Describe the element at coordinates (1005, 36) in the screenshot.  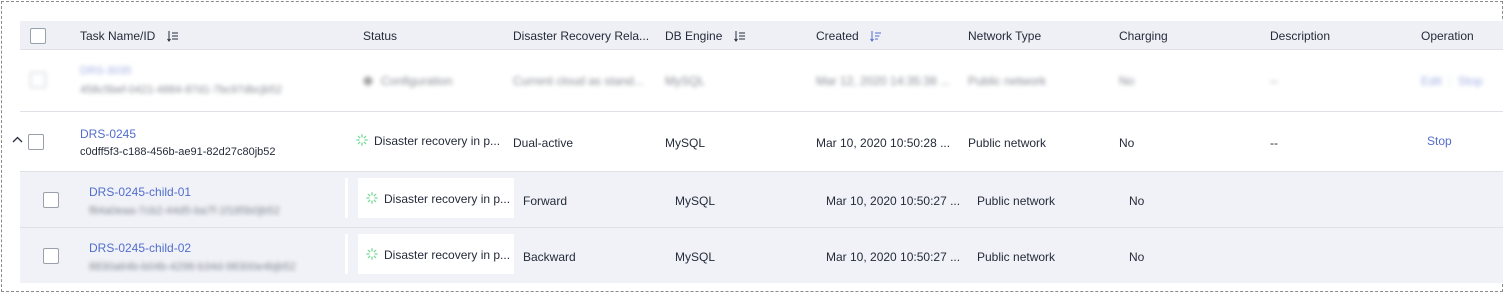
I see `header-network-type: Network Type` at that location.